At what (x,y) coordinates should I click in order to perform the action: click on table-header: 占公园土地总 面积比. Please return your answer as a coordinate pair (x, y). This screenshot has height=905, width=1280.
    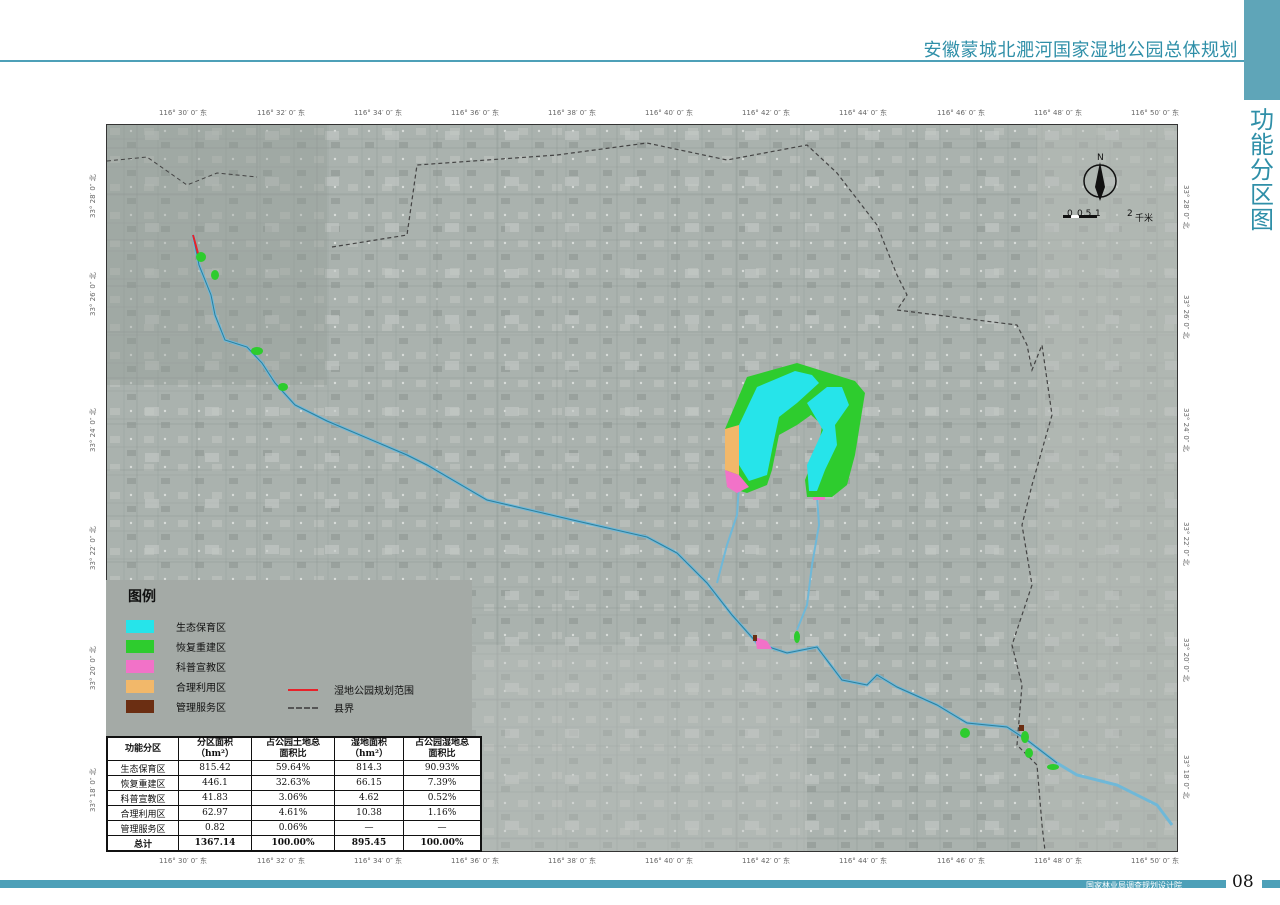
    Looking at the image, I should click on (293, 749).